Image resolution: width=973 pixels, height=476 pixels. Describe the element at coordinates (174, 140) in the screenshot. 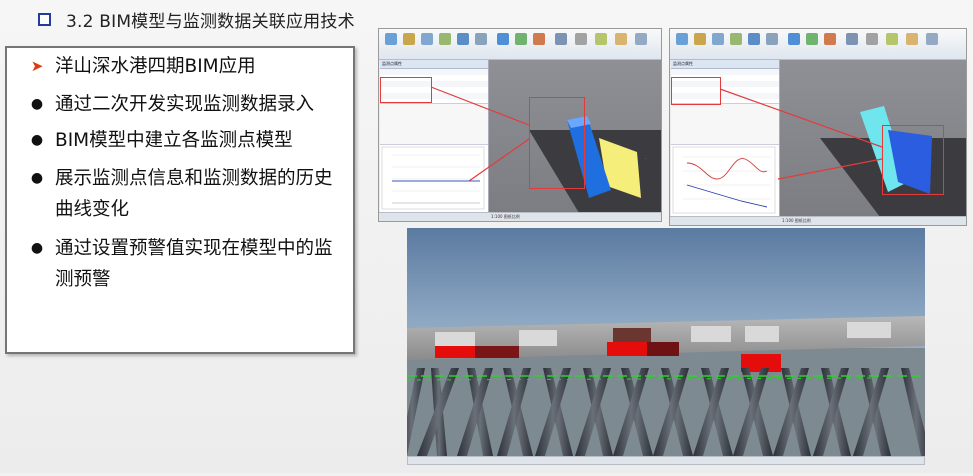

I see `bullet-text: BIM模型中建立各监测点模型` at that location.